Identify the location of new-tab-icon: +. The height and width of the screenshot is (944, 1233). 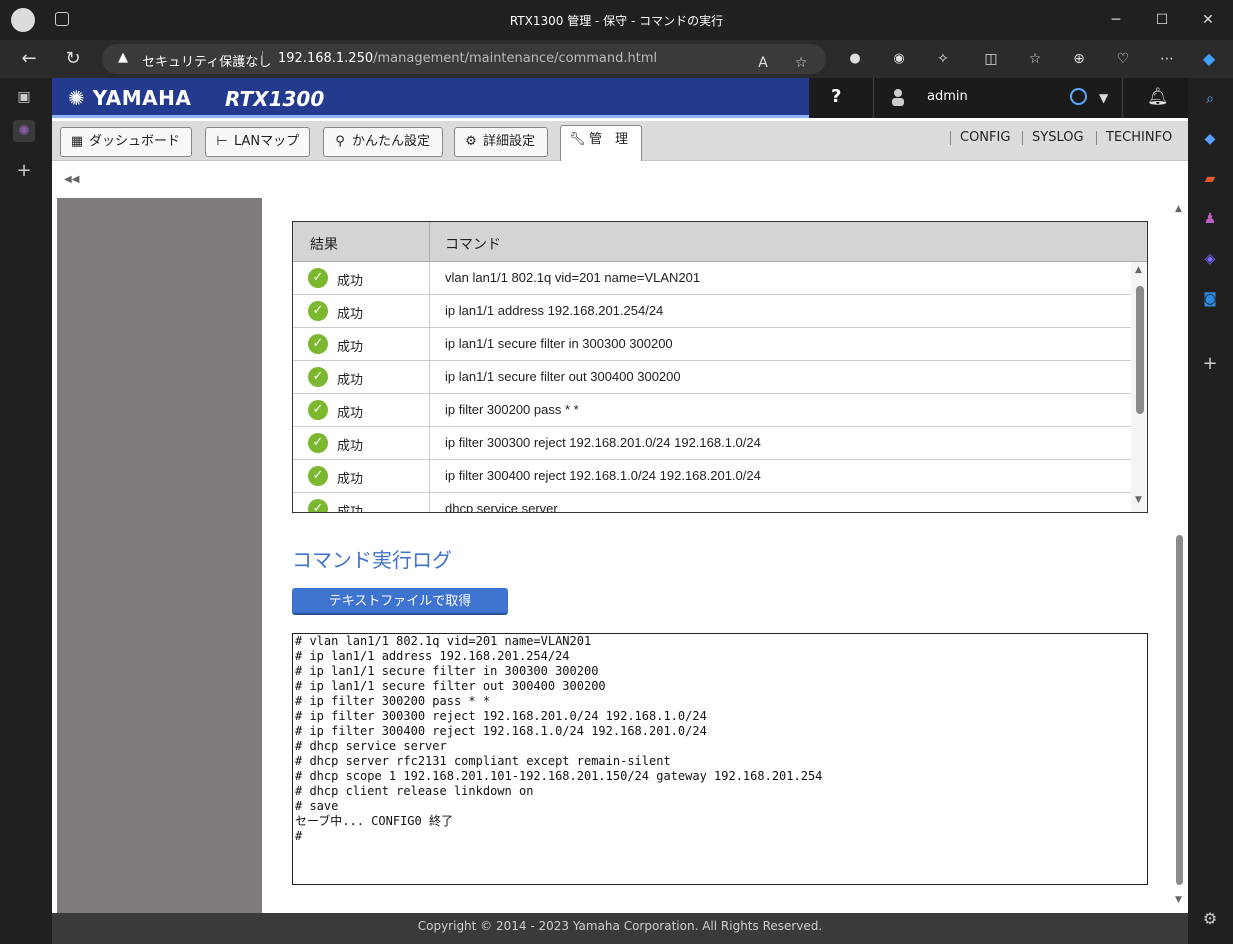
(24, 171).